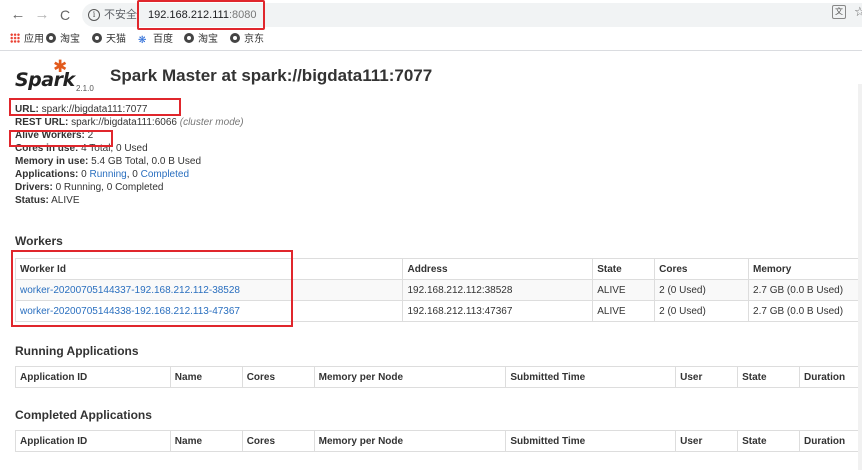  Describe the element at coordinates (145, 161) in the screenshot. I see `value: 5.4 GB Total, 0.0 B Used` at that location.